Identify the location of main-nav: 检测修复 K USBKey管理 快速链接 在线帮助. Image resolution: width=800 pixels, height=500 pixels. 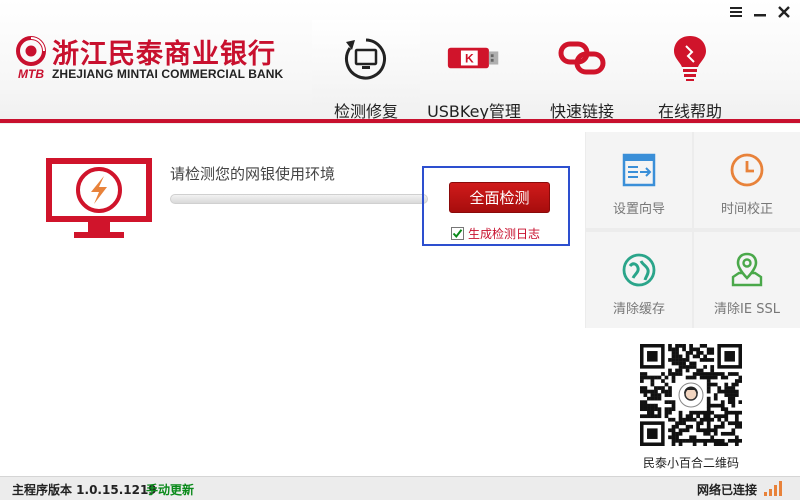
(528, 70).